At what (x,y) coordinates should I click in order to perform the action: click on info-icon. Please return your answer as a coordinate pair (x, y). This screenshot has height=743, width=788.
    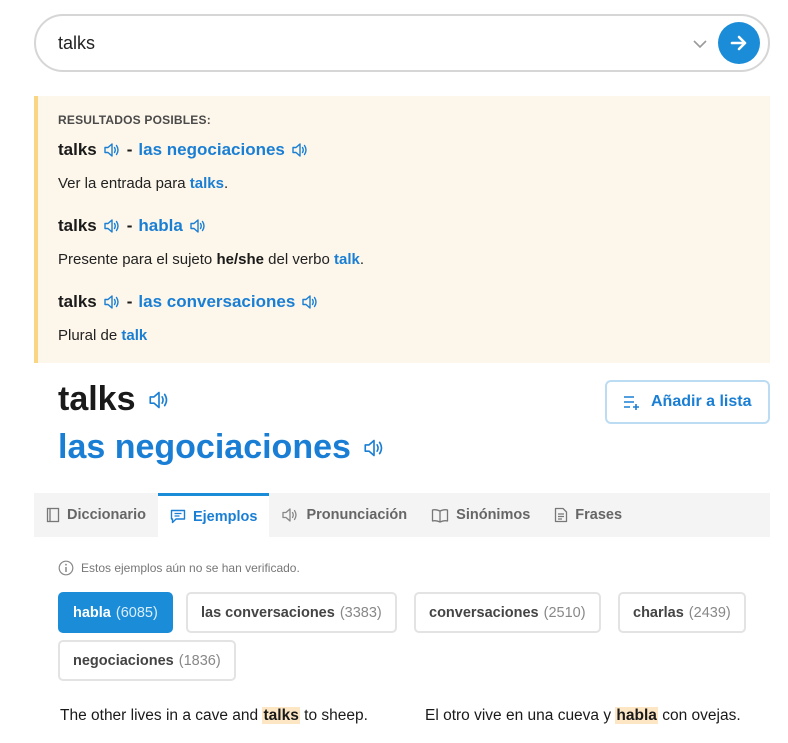
    Looking at the image, I should click on (66, 568).